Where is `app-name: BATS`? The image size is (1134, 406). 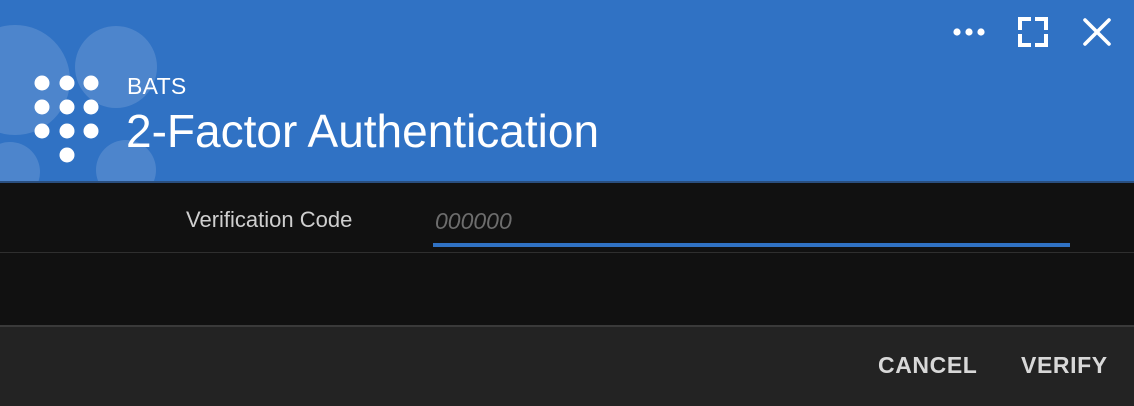 app-name: BATS is located at coordinates (157, 86).